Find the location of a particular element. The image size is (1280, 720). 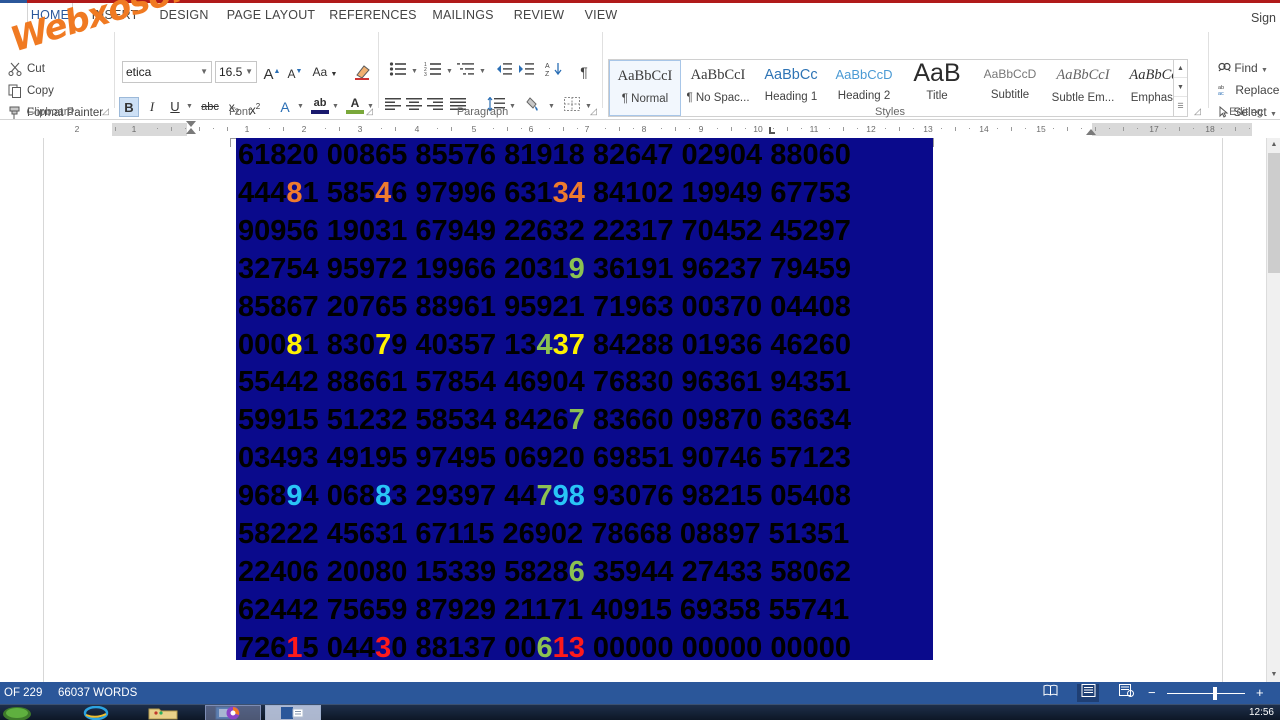

numbering-button: 123 is located at coordinates (433, 72).